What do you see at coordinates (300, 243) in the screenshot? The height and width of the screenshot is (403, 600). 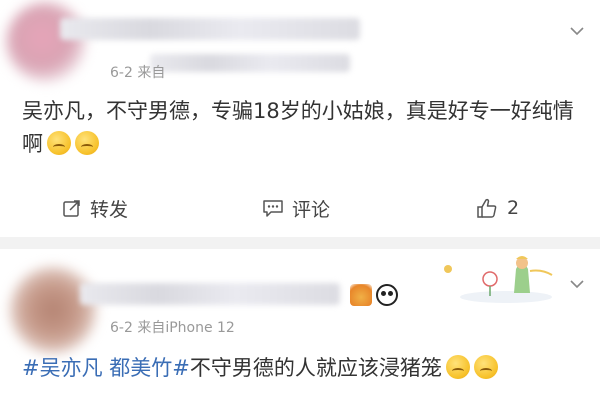 I see `divider` at bounding box center [300, 243].